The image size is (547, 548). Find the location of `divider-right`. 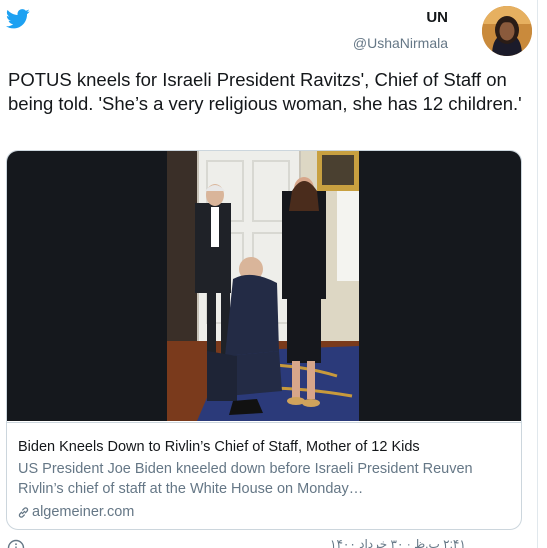

divider-right is located at coordinates (537, 274).